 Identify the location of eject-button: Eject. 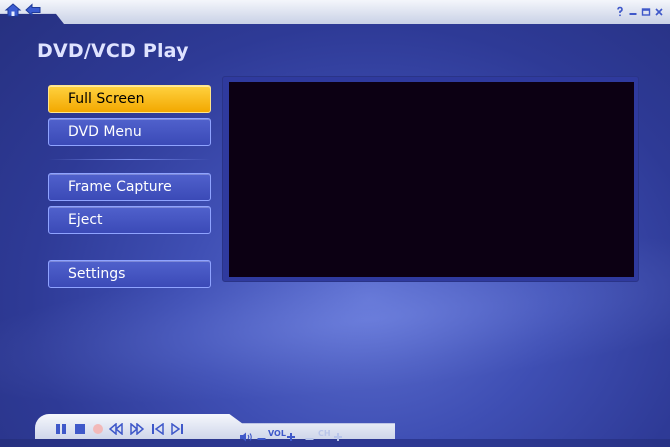
(129, 220).